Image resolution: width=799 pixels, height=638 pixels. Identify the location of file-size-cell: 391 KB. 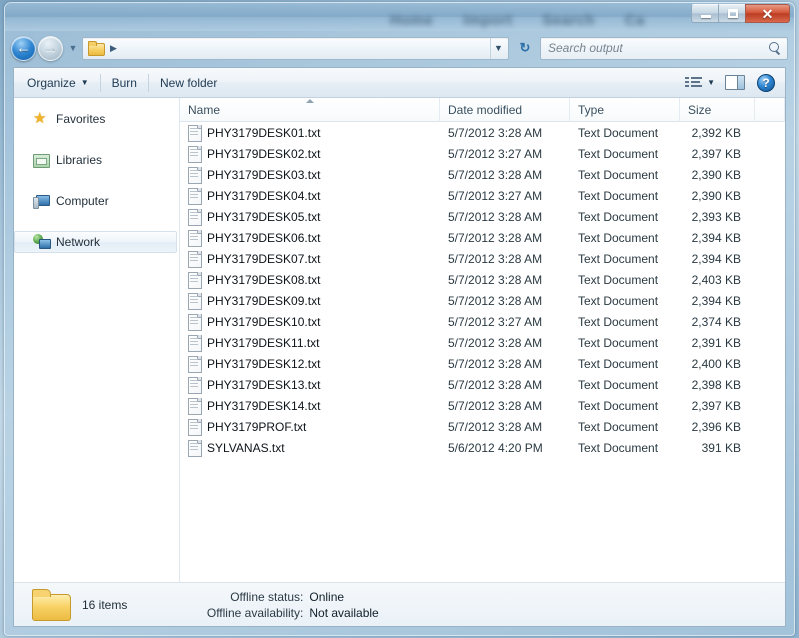
(721, 447).